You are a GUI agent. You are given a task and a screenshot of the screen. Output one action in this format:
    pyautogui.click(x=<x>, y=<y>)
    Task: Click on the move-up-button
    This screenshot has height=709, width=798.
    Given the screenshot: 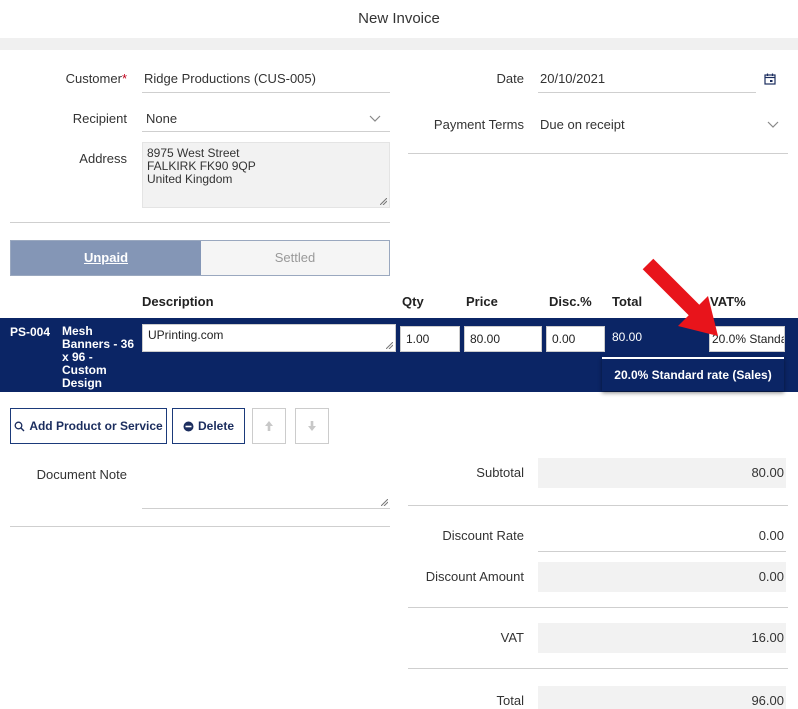 What is the action you would take?
    pyautogui.click(x=269, y=426)
    